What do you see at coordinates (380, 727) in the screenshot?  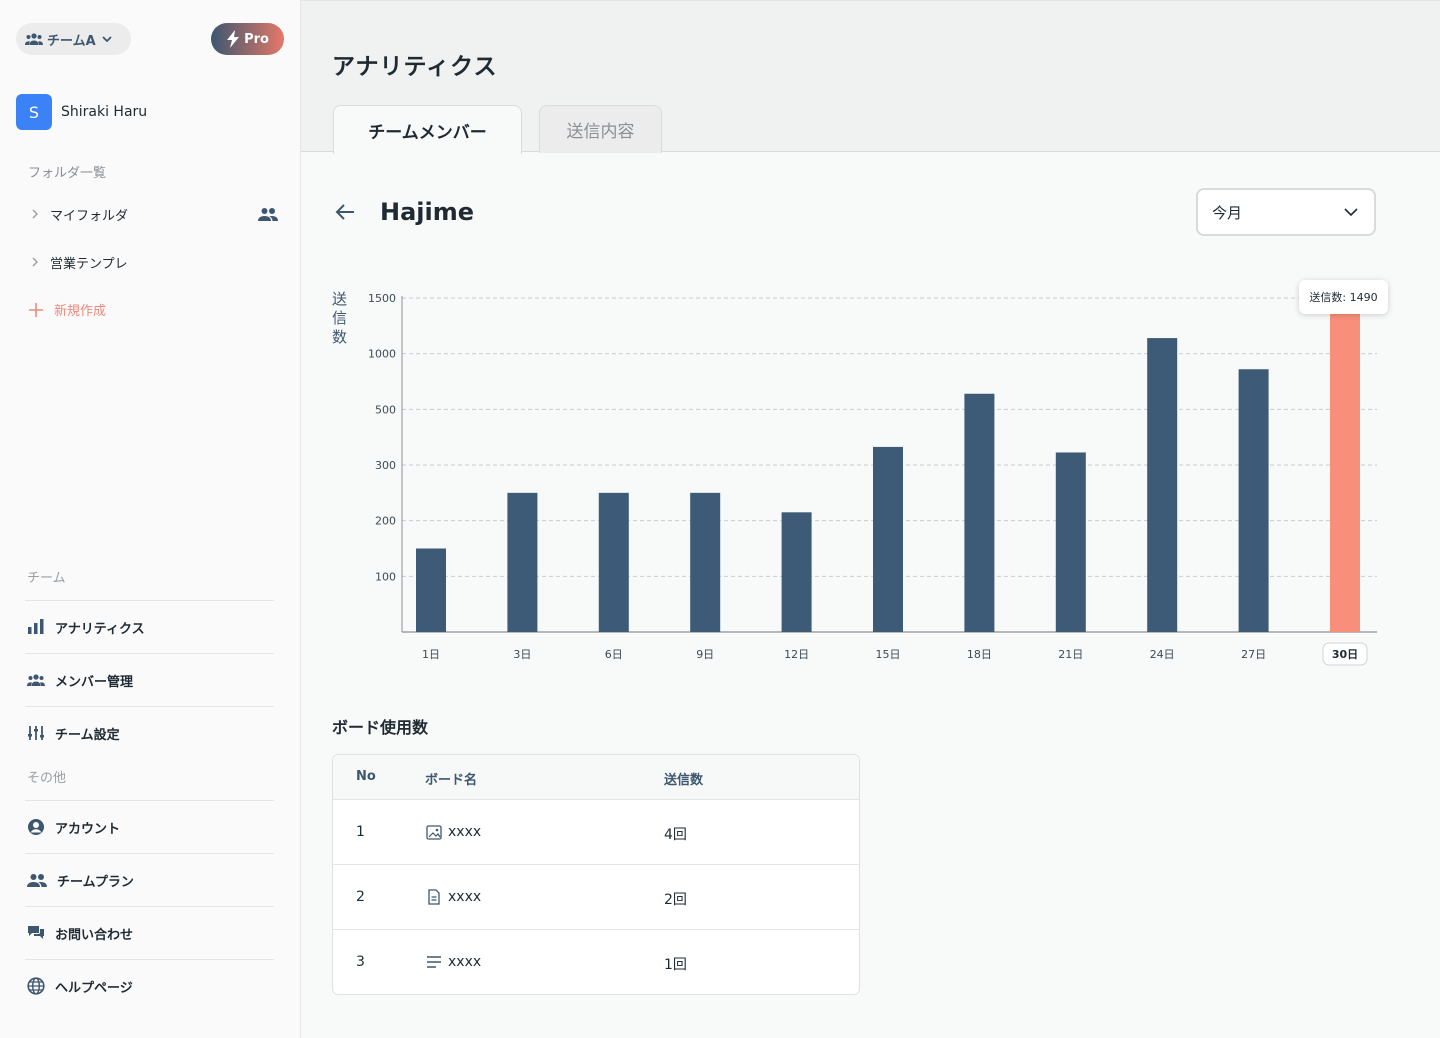 I see `table-title: ボード使用数` at bounding box center [380, 727].